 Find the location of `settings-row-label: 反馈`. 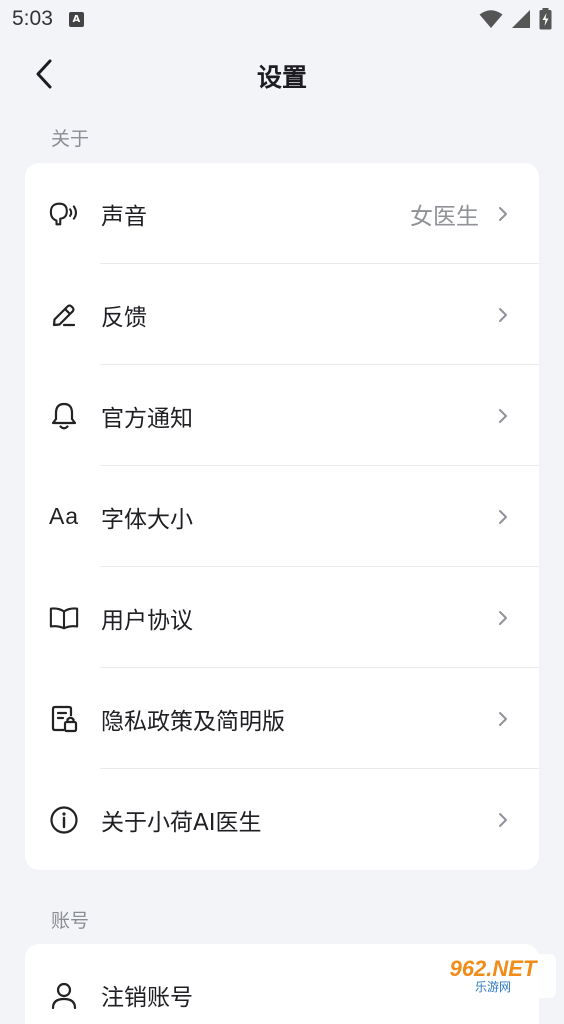

settings-row-label: 反馈 is located at coordinates (124, 317).